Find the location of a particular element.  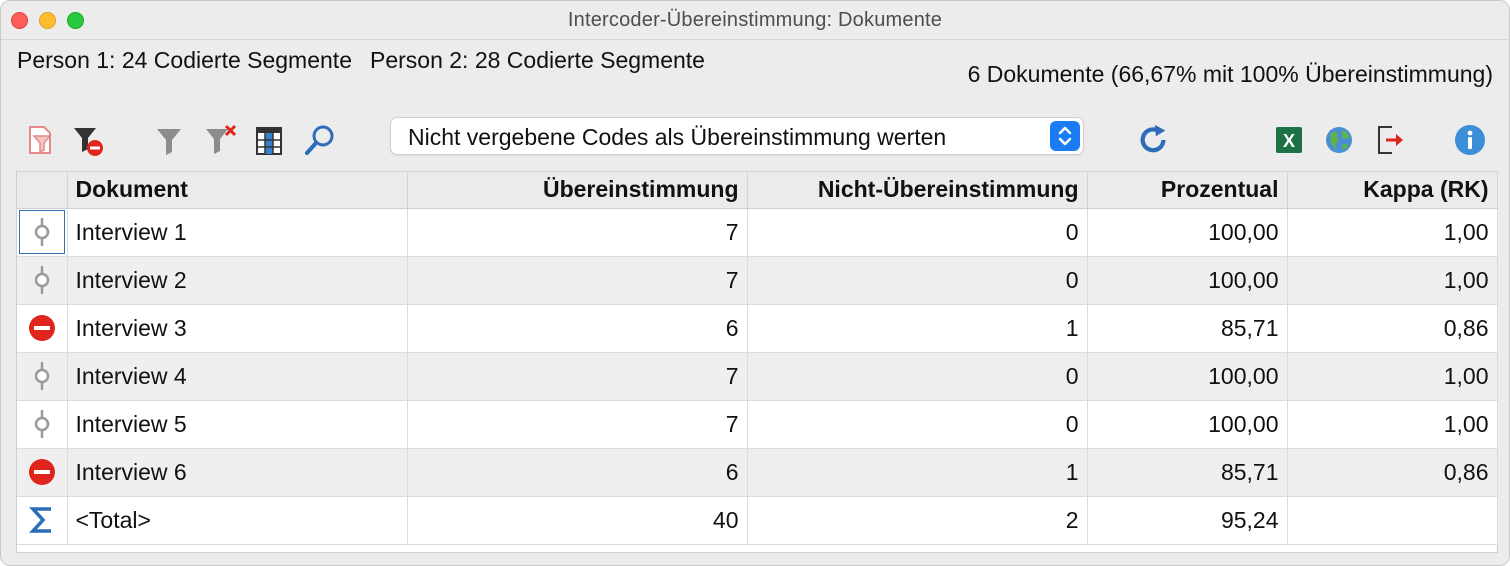

table-row: Interview 2 7 0 100,00 1,00 is located at coordinates (757, 280).